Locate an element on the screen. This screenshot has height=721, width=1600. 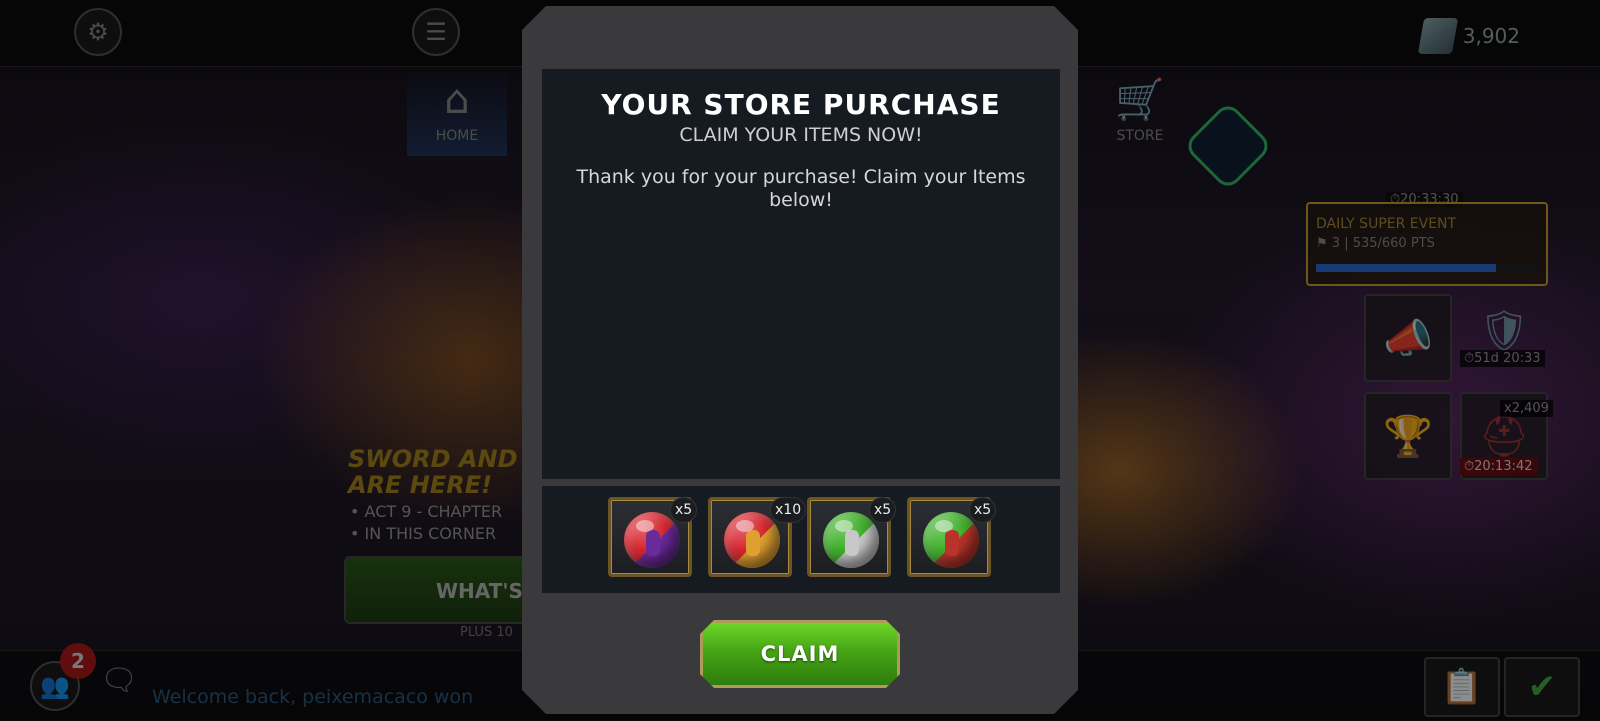
green-silver-potion-orb-icon is located at coordinates (851, 540).